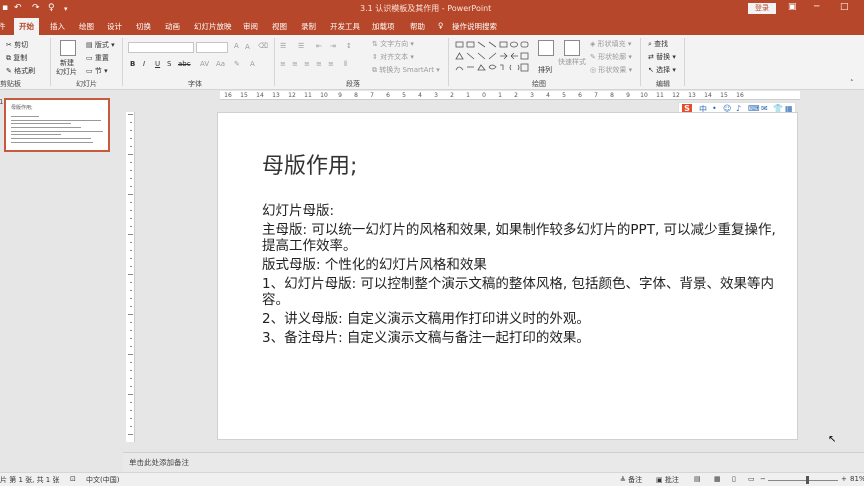 Image resolution: width=864 pixels, height=486 pixels. I want to click on comments-button: ▣ 批注, so click(667, 480).